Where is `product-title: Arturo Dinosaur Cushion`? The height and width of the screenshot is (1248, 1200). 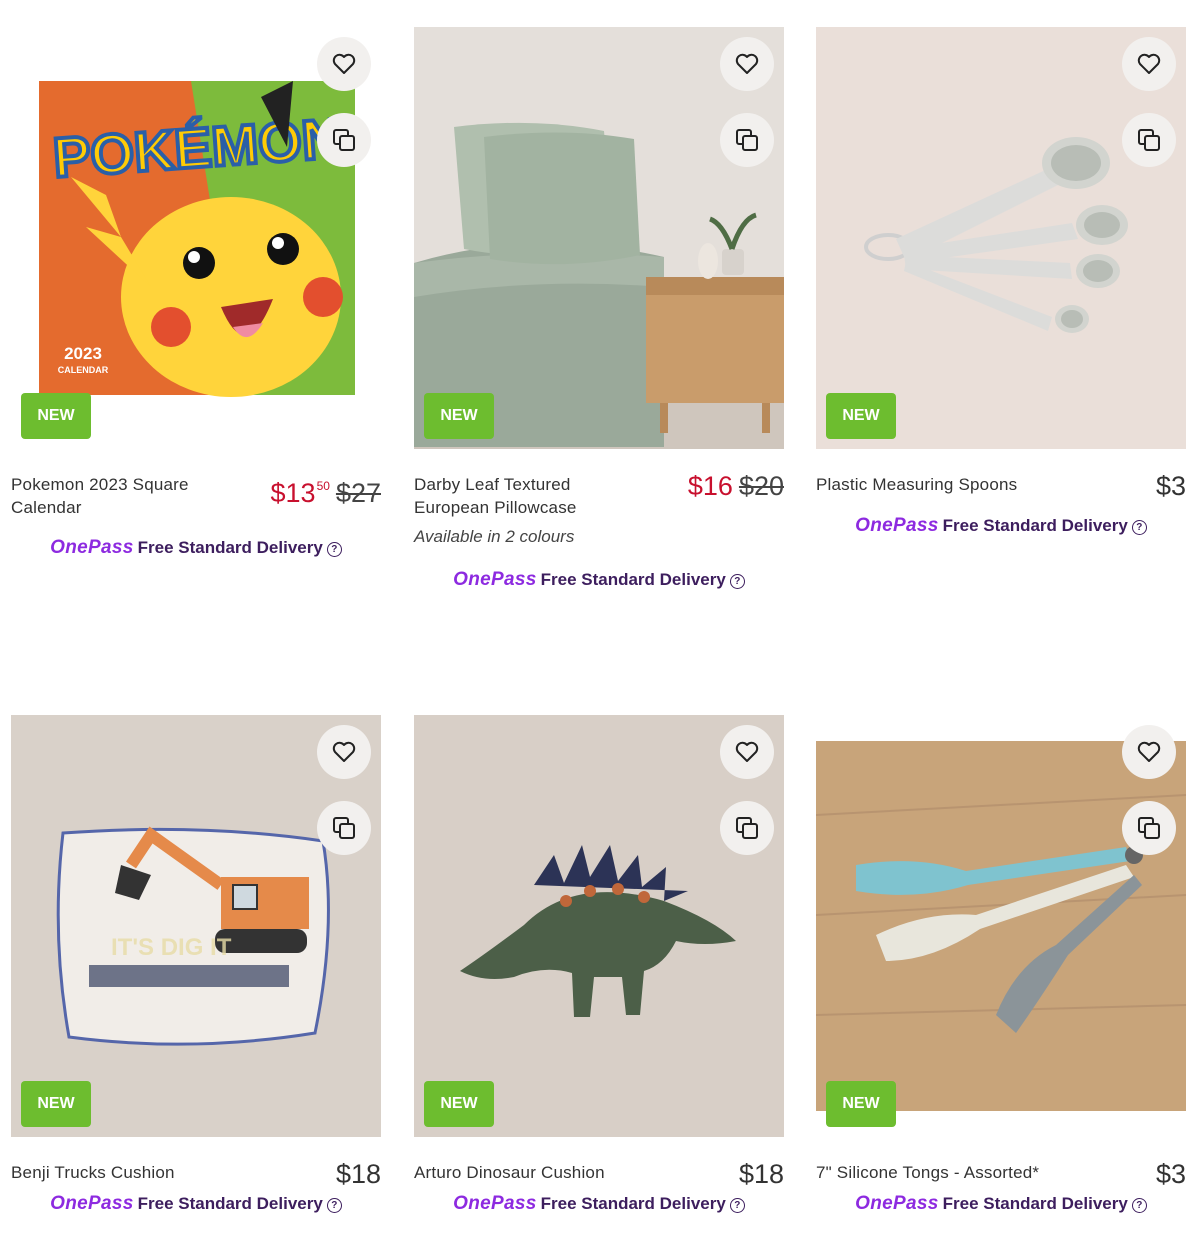 product-title: Arturo Dinosaur Cushion is located at coordinates (524, 1172).